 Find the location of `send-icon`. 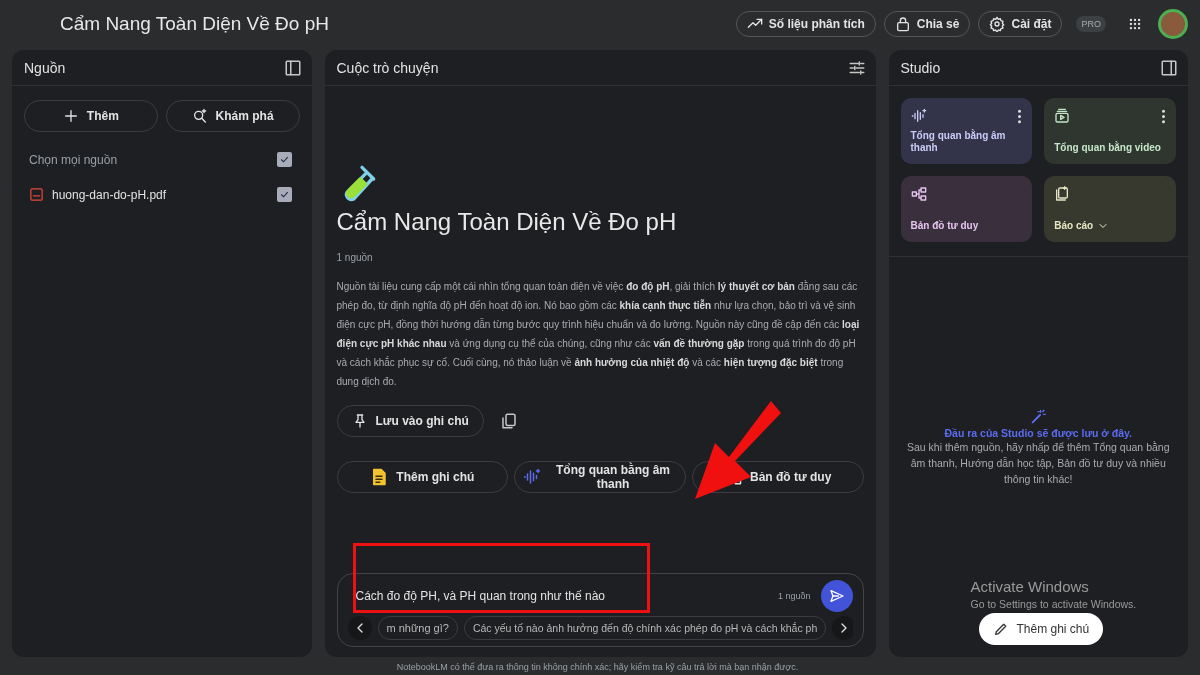

send-icon is located at coordinates (836, 596).